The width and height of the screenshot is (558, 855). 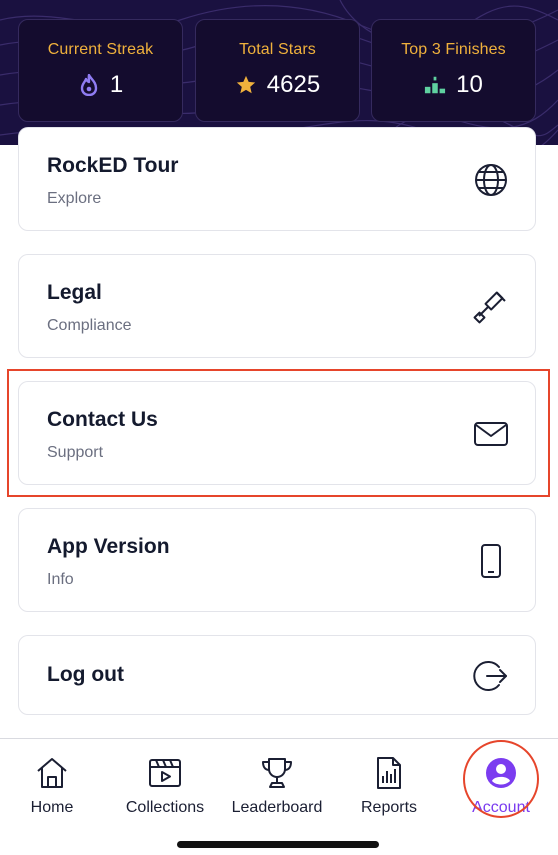 I want to click on stat-total-stars: Total Stars 4625, so click(x=277, y=70).